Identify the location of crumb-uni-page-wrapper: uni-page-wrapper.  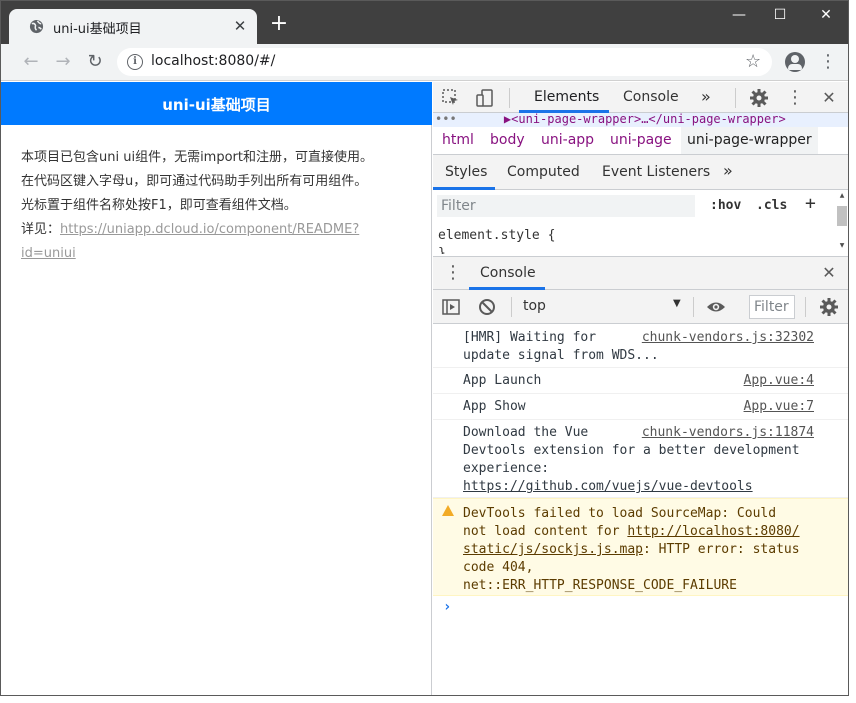
(749, 140).